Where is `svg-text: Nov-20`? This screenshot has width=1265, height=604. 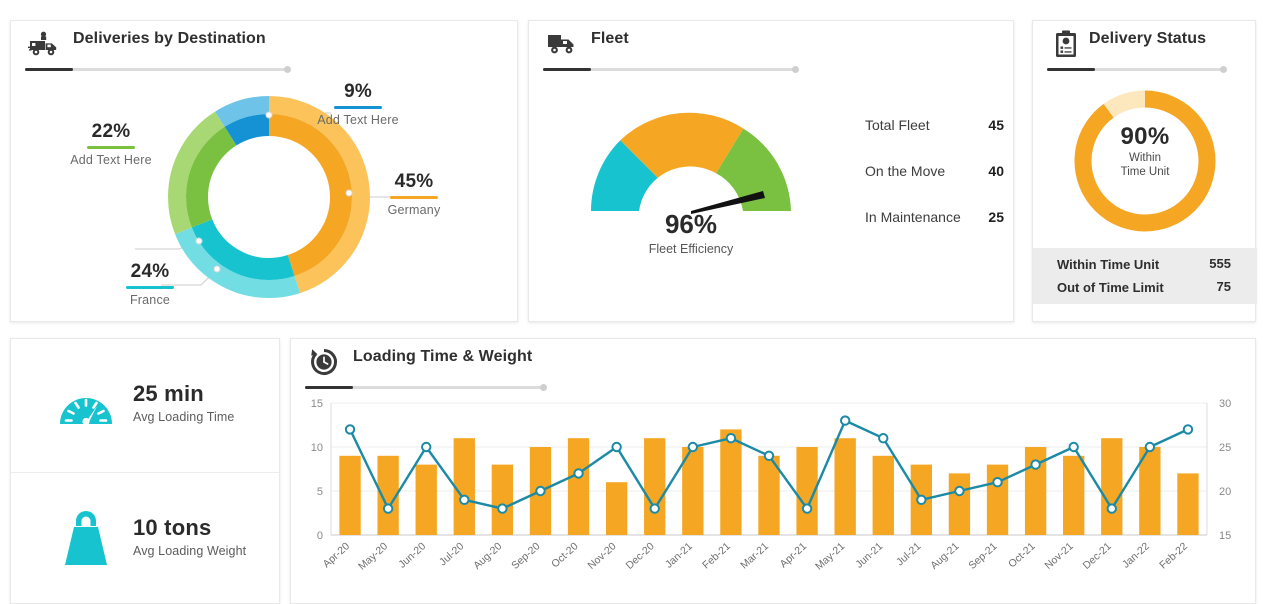 svg-text: Nov-20 is located at coordinates (601, 556).